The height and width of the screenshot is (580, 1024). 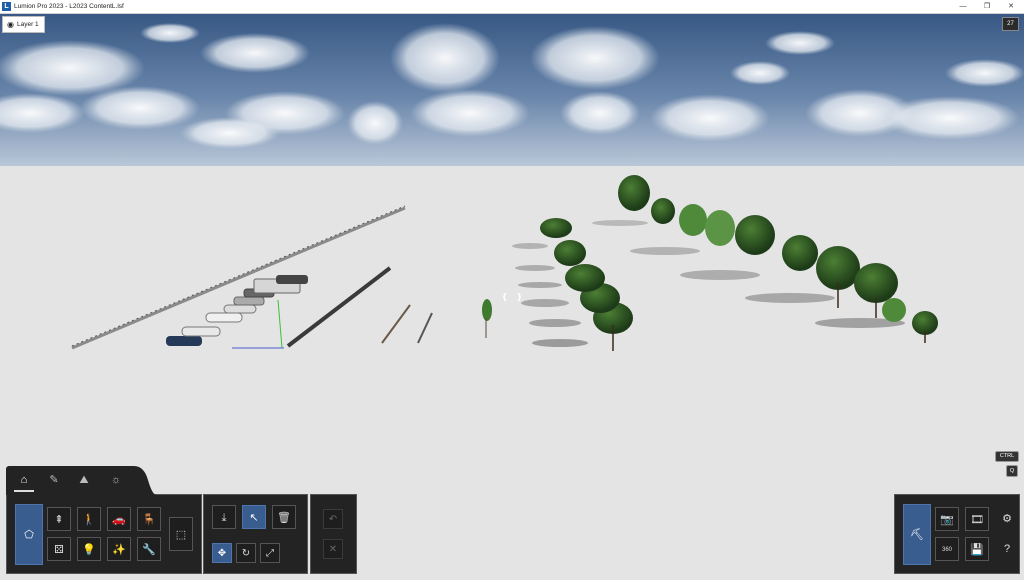 What do you see at coordinates (89, 519) in the screenshot?
I see `people-button: 🚶` at bounding box center [89, 519].